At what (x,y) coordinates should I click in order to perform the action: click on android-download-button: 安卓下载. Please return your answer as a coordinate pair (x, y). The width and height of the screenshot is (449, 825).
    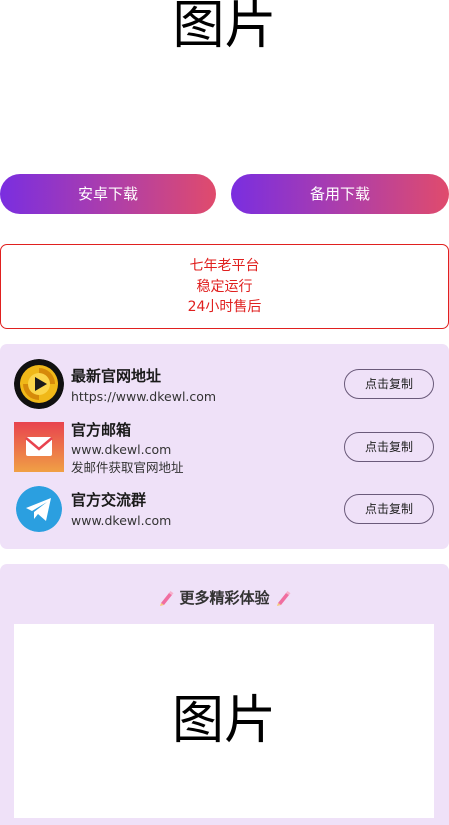
    Looking at the image, I should click on (108, 194).